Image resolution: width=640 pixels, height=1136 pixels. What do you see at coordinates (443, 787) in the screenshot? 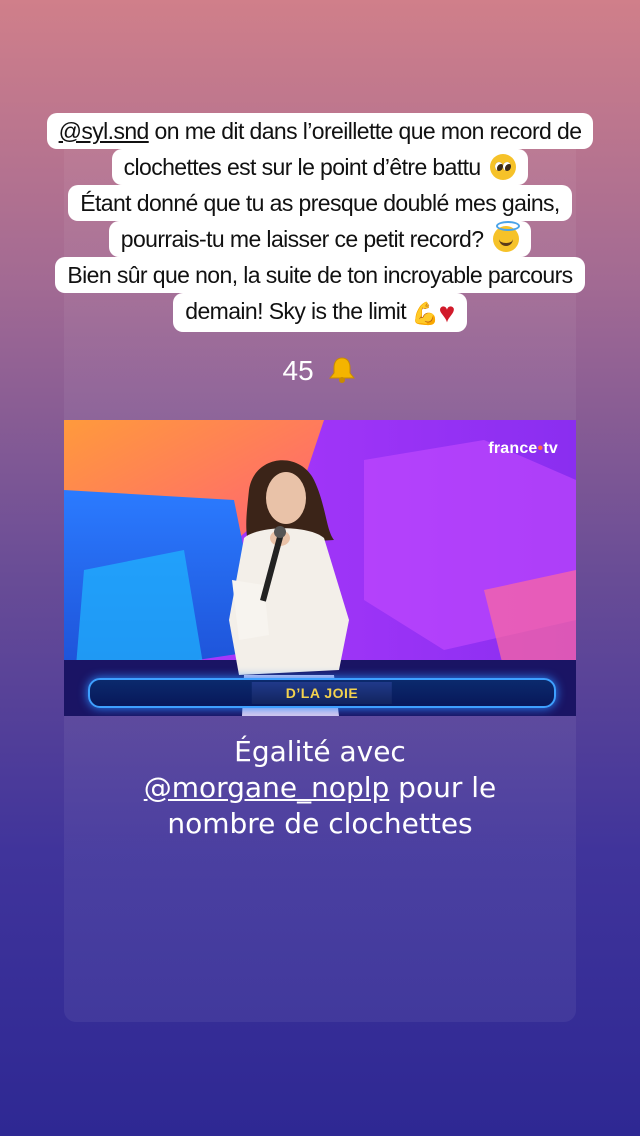
I see `caption-line-2-rest: pour le` at bounding box center [443, 787].